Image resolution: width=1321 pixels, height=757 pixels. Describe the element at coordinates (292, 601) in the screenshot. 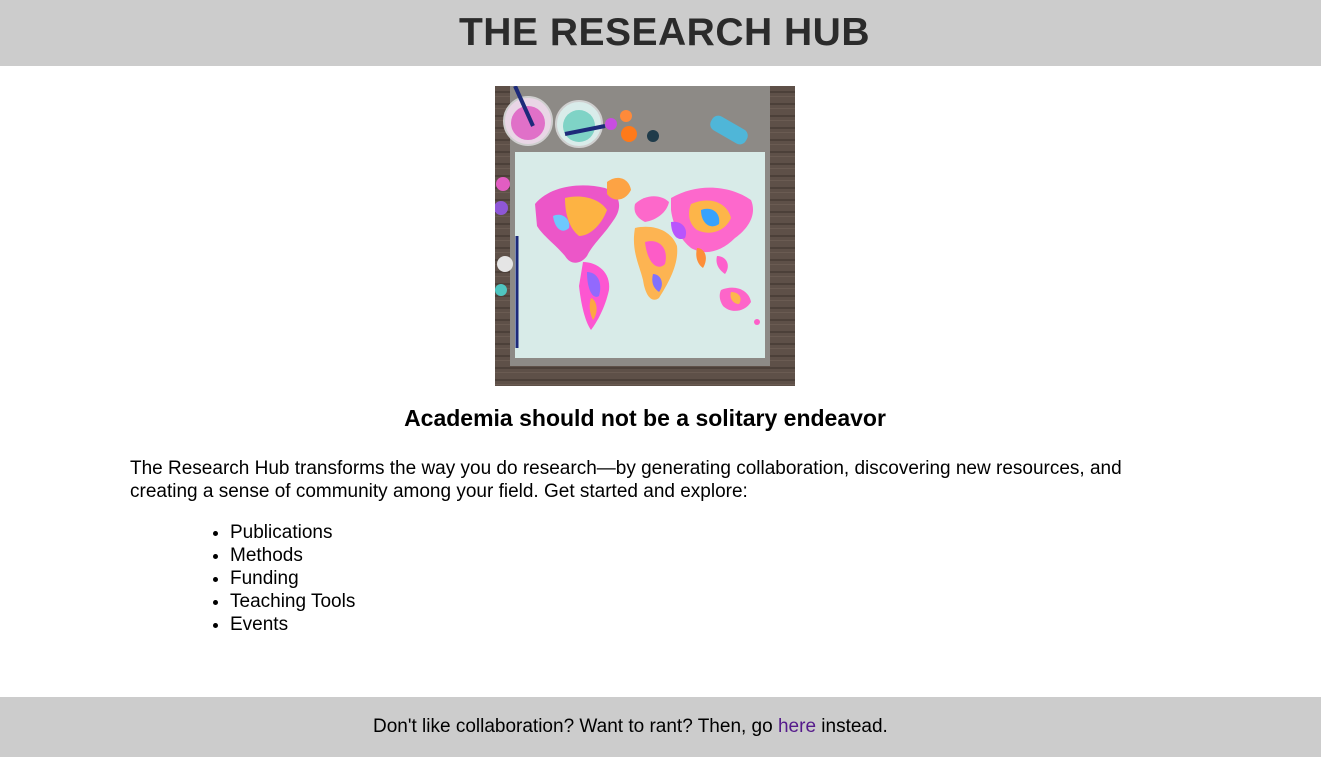

I see `list-item: Teaching Tools` at that location.